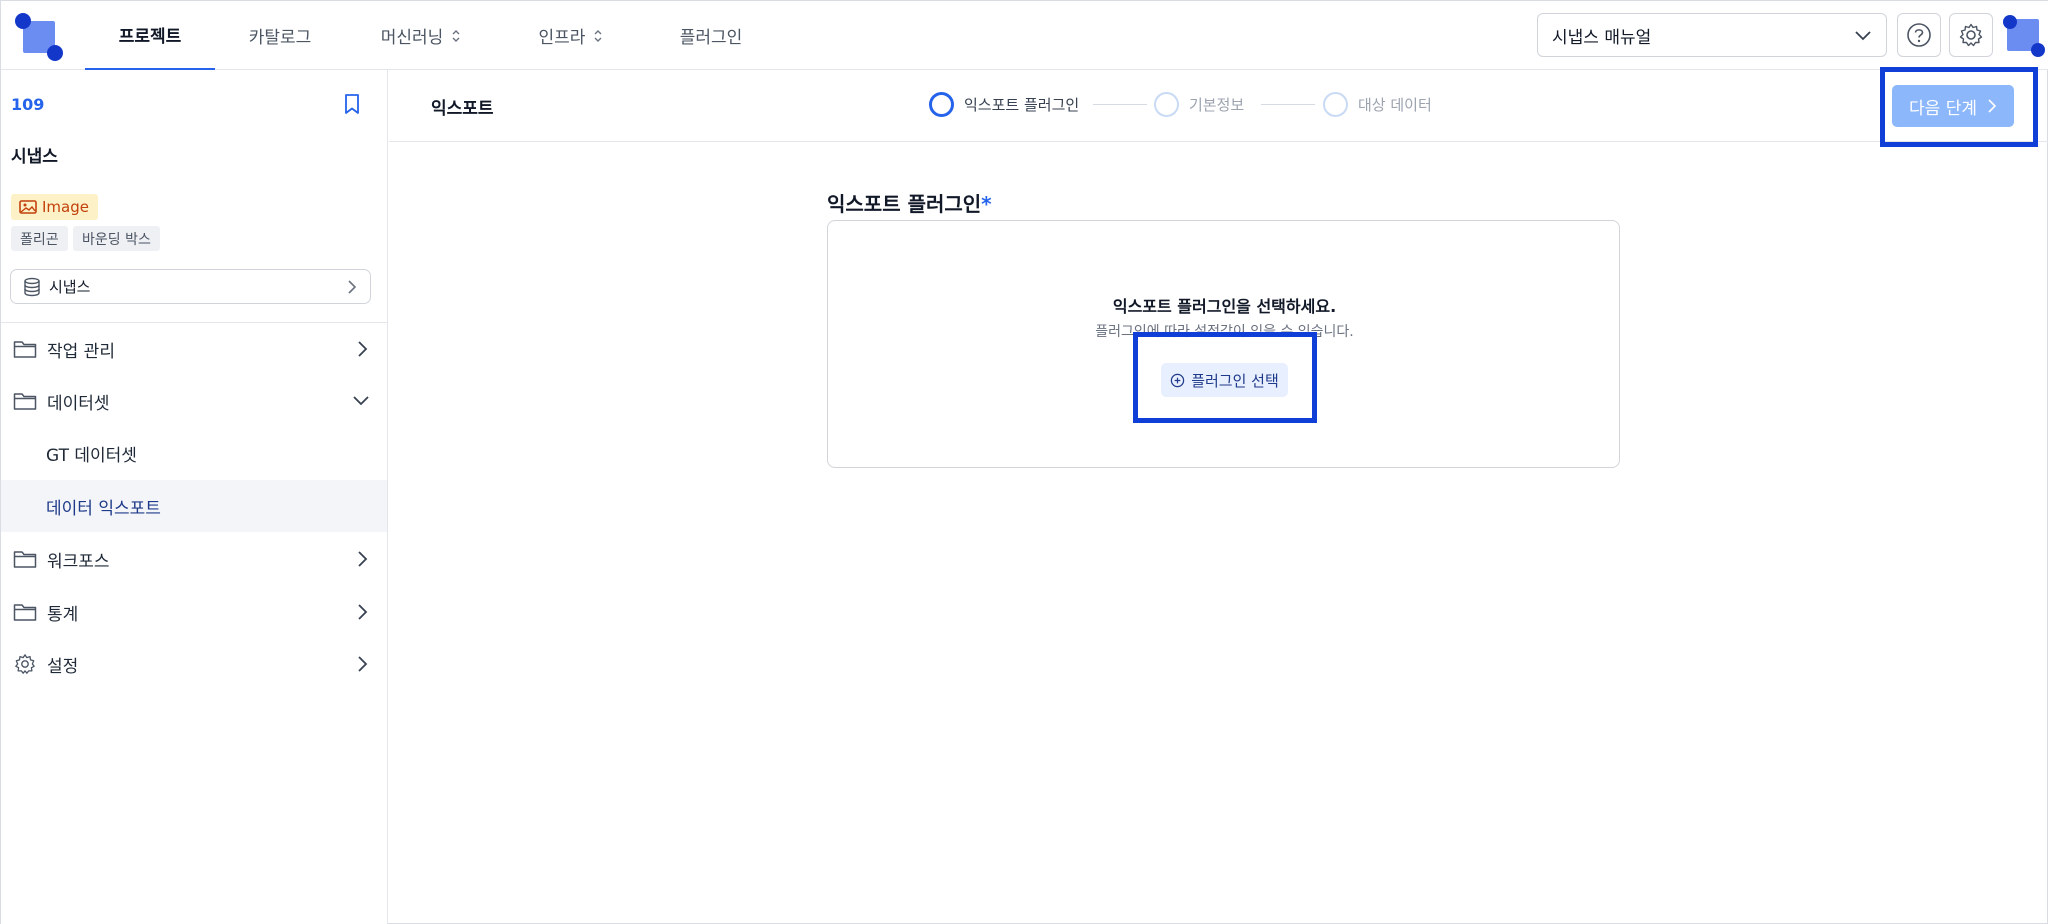 This screenshot has width=2048, height=924. I want to click on sidebar-subitem-label: 데이터 익스포트, so click(103, 508).